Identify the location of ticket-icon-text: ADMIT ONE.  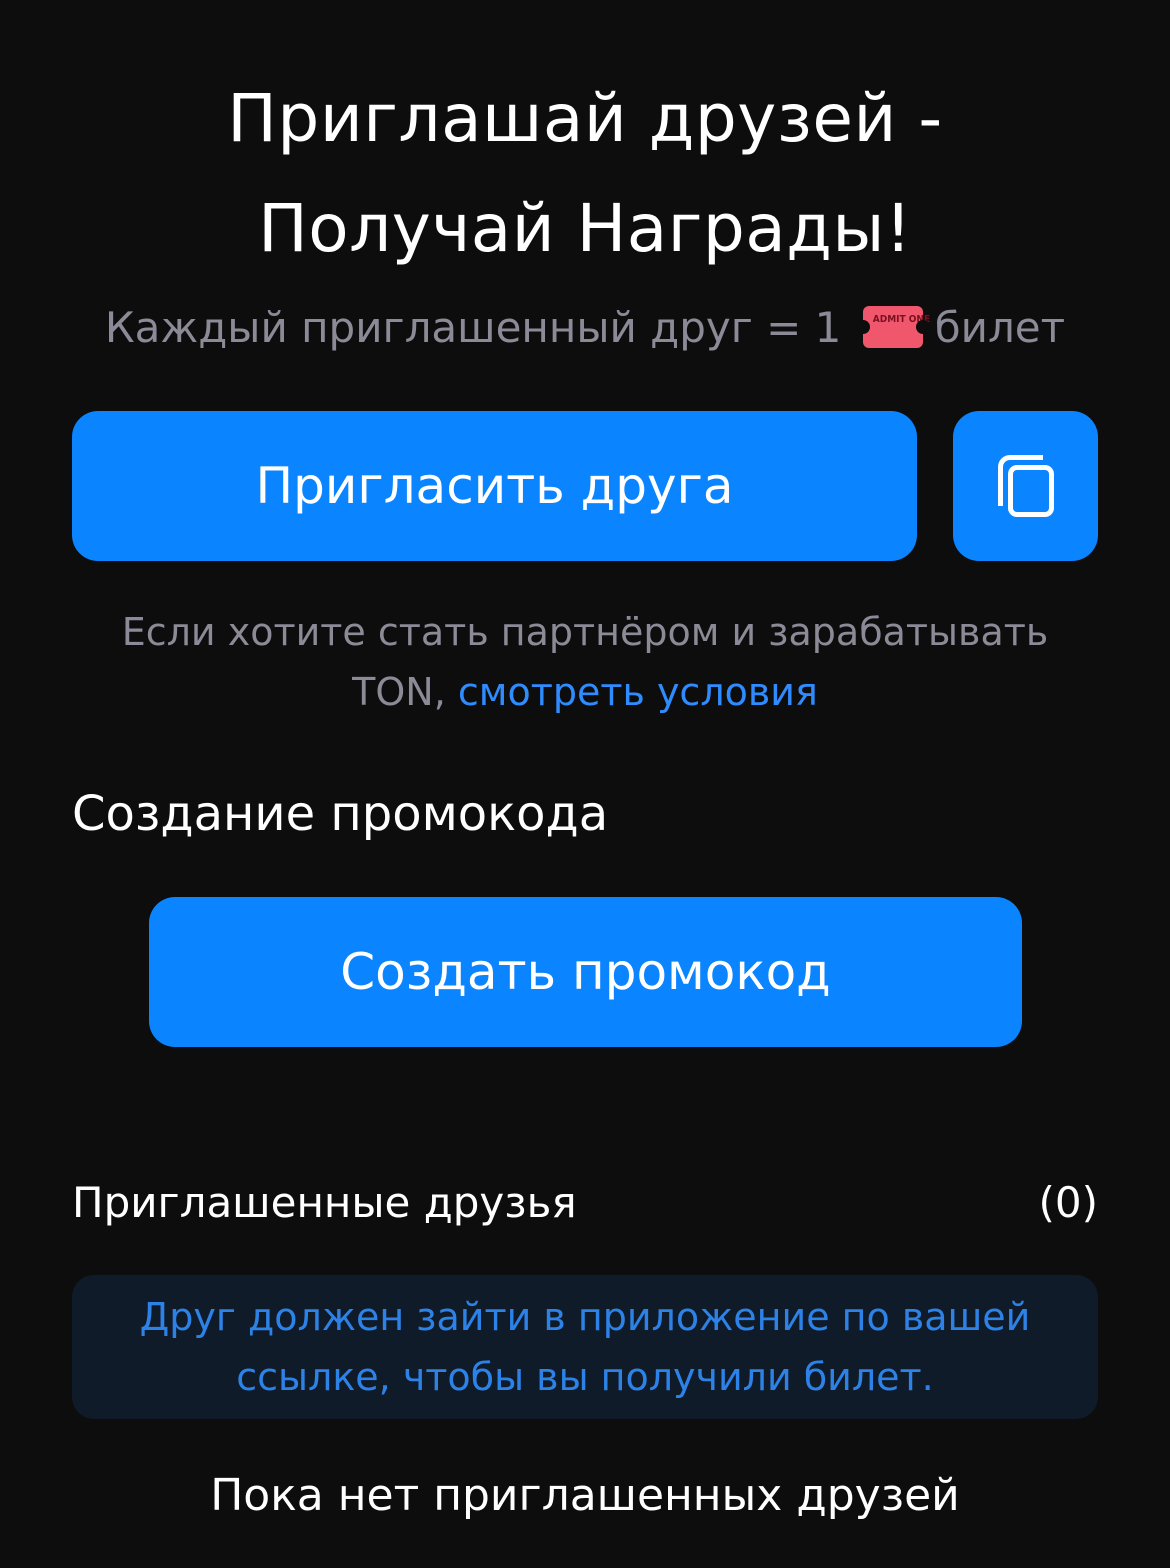
(901, 319).